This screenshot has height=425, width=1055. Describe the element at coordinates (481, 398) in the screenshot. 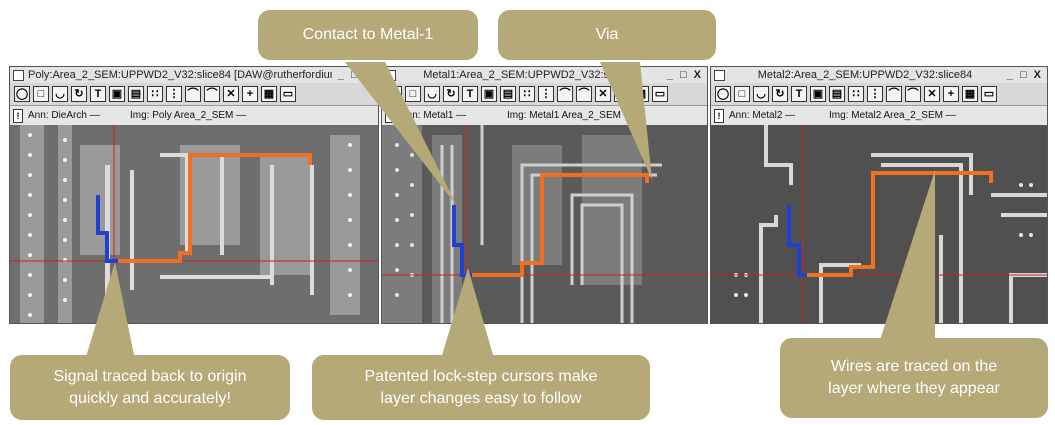

I see `patented-callout-line2: layer changes easy to follow` at that location.